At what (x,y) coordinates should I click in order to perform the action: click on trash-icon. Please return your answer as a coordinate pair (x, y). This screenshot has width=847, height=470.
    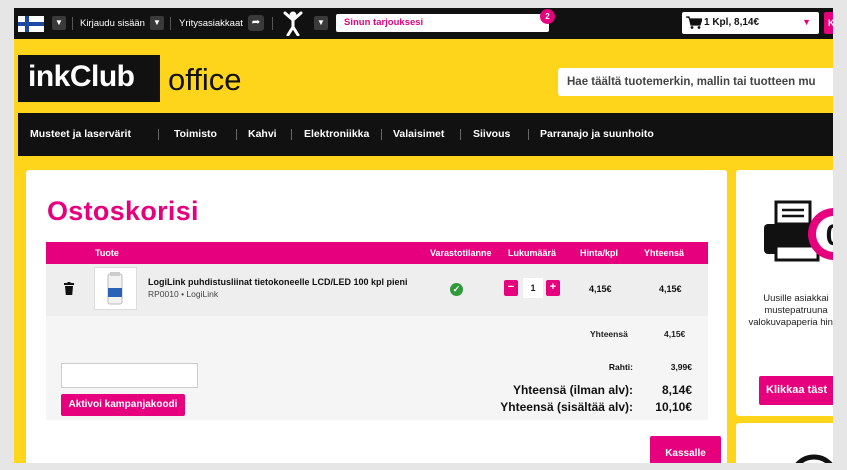
    Looking at the image, I should click on (69, 288).